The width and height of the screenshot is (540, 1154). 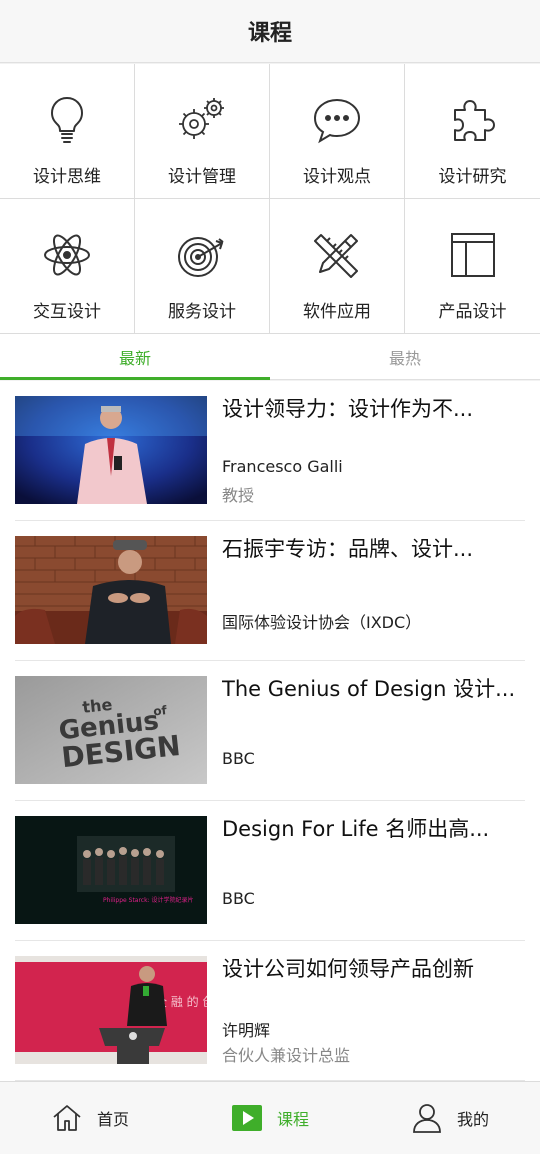 I want to click on category-interaction-design: 交互设计, so click(x=67, y=266).